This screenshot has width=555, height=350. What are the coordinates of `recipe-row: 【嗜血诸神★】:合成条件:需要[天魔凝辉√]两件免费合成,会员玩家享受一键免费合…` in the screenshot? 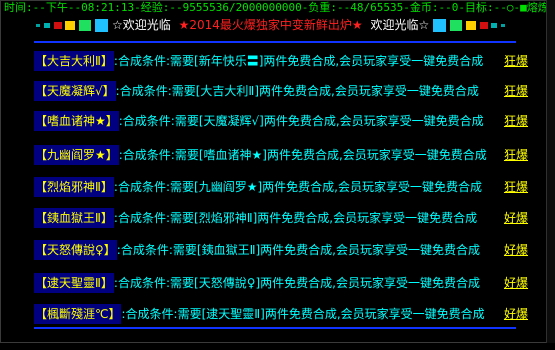 It's located at (284, 121).